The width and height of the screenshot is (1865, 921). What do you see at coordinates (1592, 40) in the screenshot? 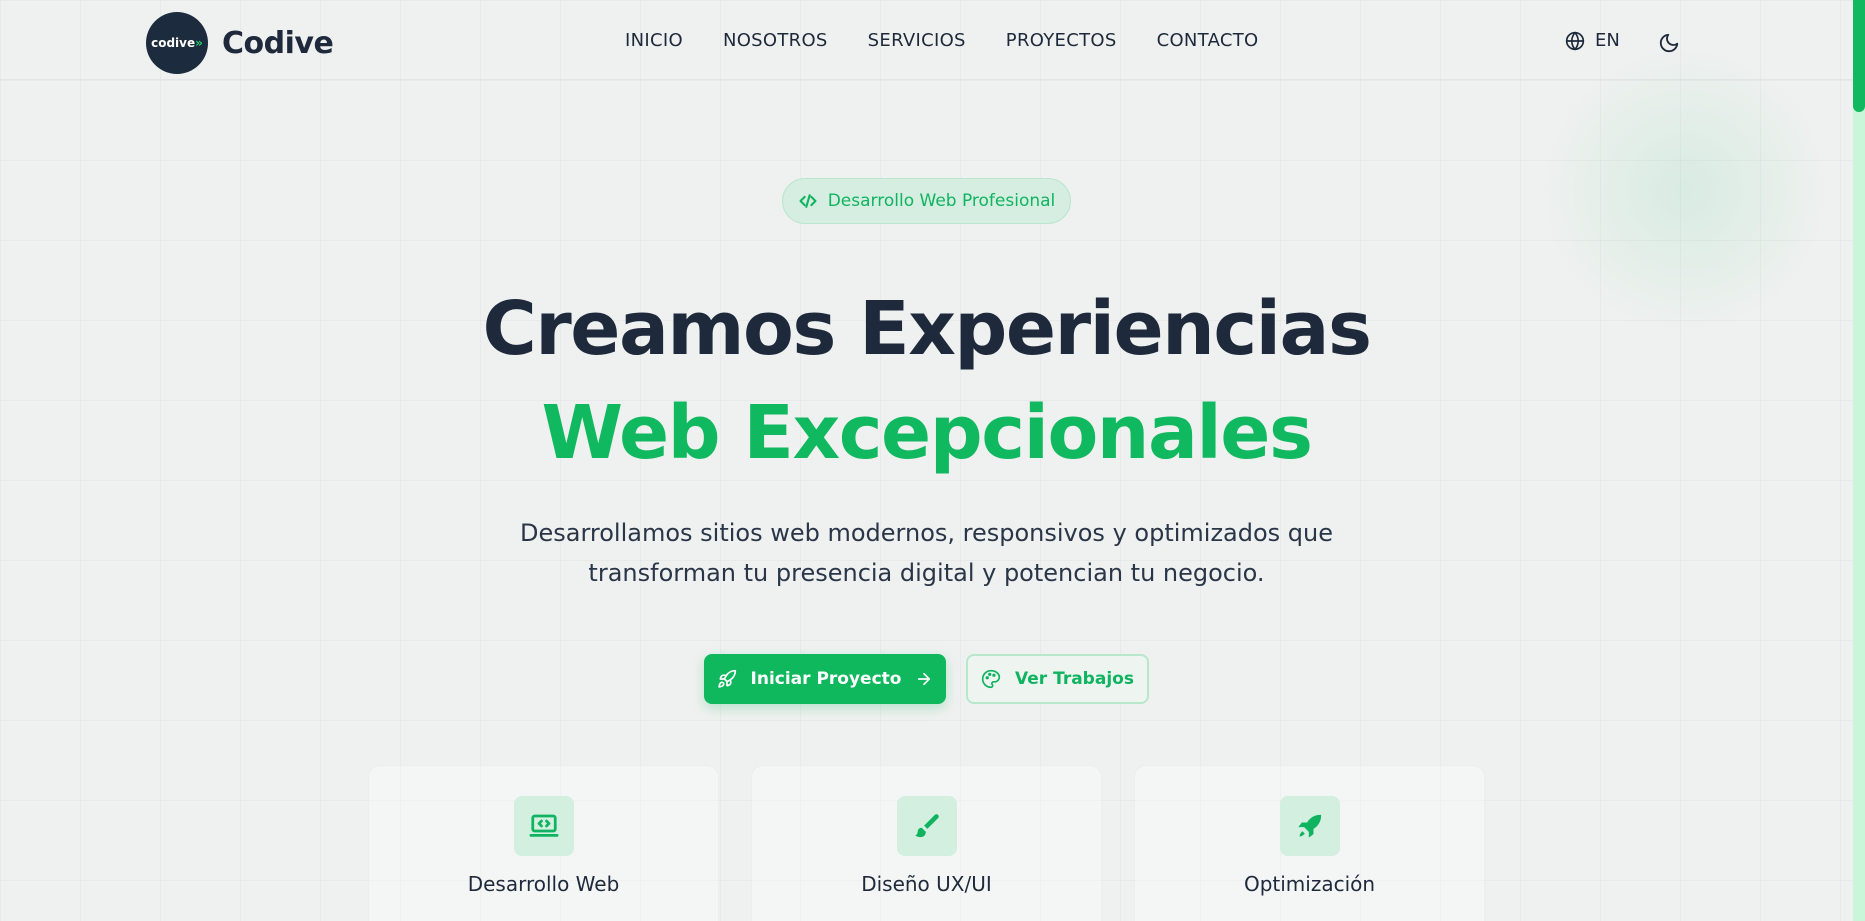
I see `language-switcher: EN` at bounding box center [1592, 40].